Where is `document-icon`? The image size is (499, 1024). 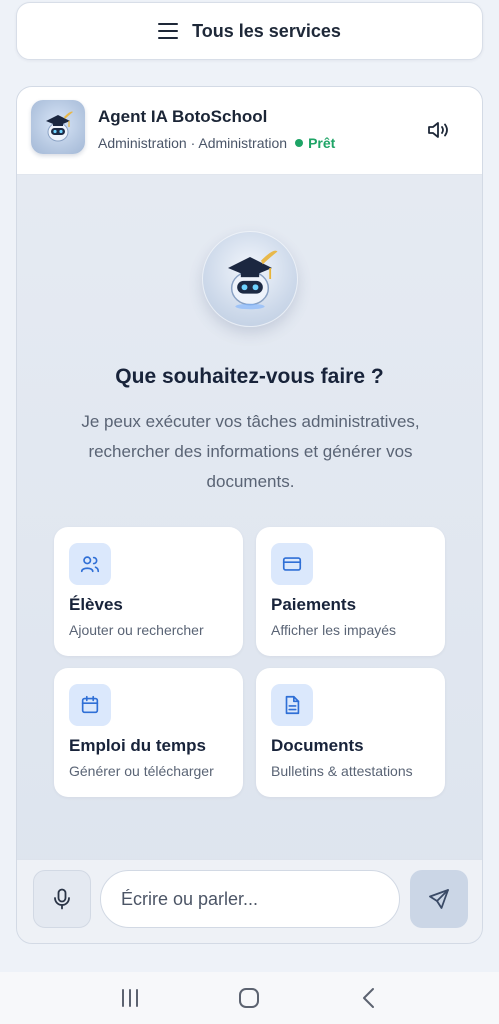
document-icon is located at coordinates (292, 705).